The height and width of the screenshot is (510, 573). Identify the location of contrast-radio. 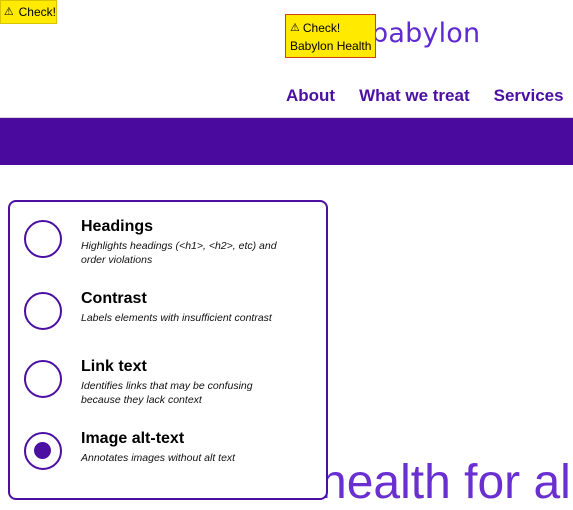
(43, 311).